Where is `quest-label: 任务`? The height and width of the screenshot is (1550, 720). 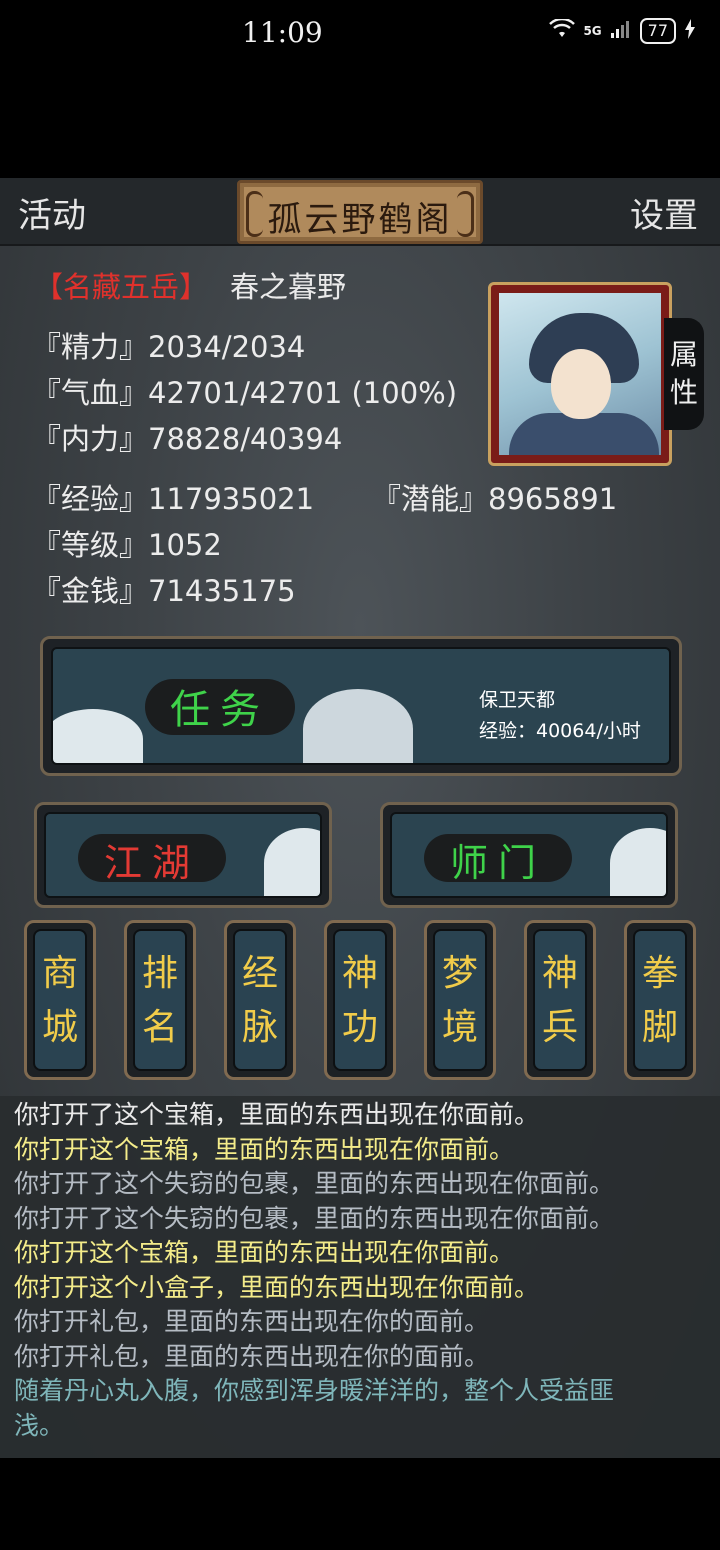 quest-label: 任务 is located at coordinates (220, 710).